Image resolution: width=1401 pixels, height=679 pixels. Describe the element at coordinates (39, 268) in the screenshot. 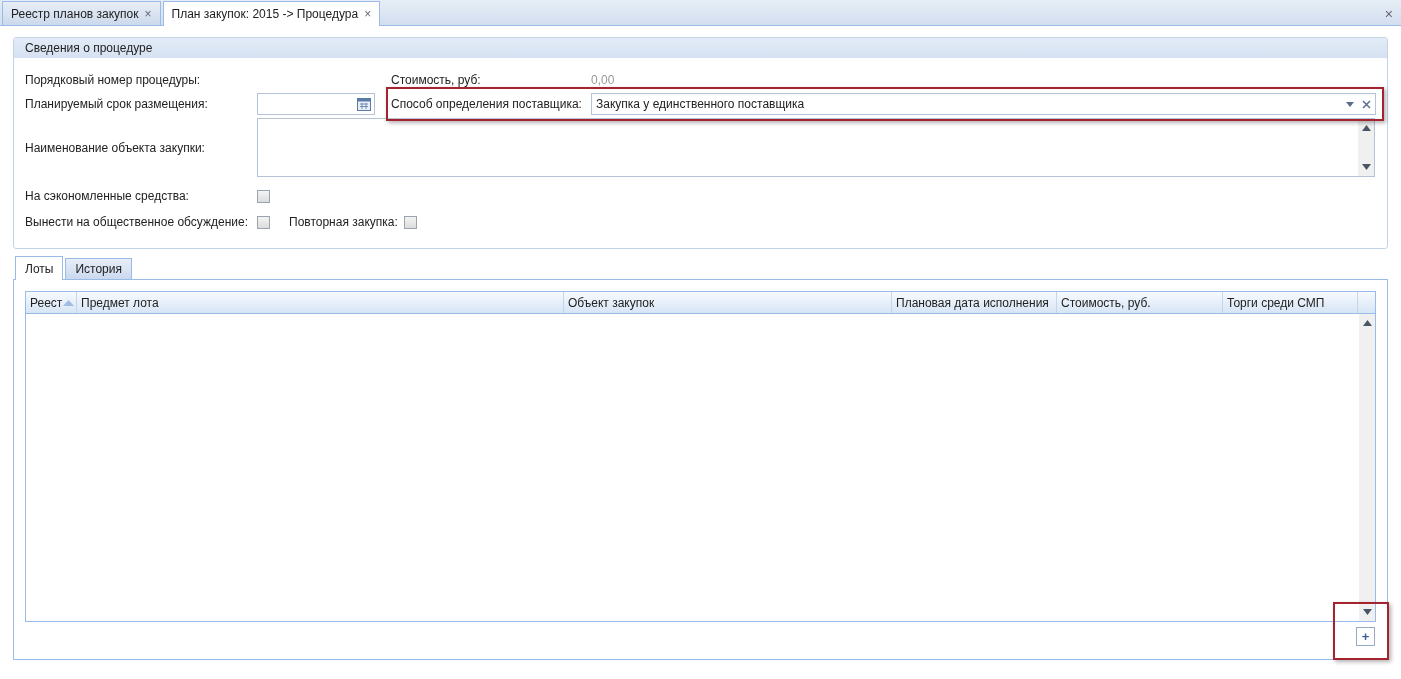

I see `tab: Лоты` at that location.